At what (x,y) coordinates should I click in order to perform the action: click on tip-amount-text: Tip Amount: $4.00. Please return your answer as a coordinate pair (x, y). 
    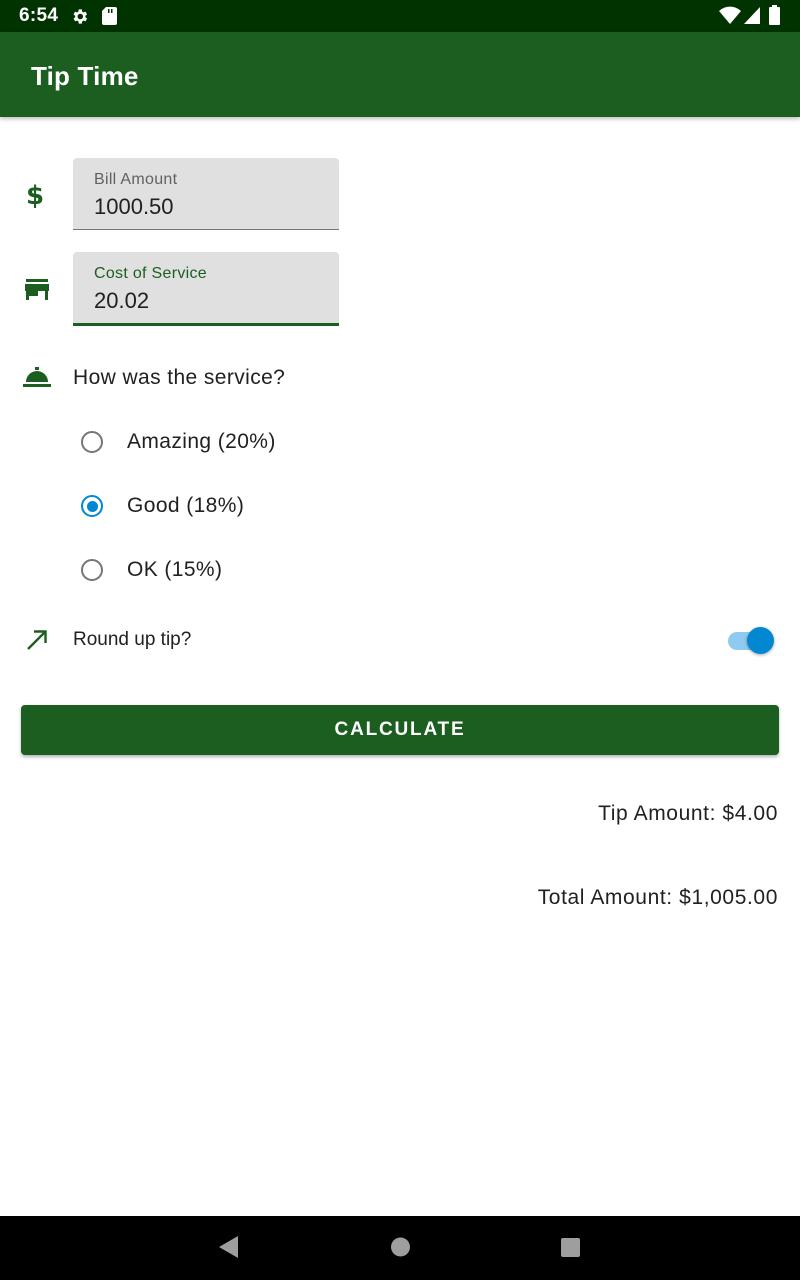
    Looking at the image, I should click on (688, 813).